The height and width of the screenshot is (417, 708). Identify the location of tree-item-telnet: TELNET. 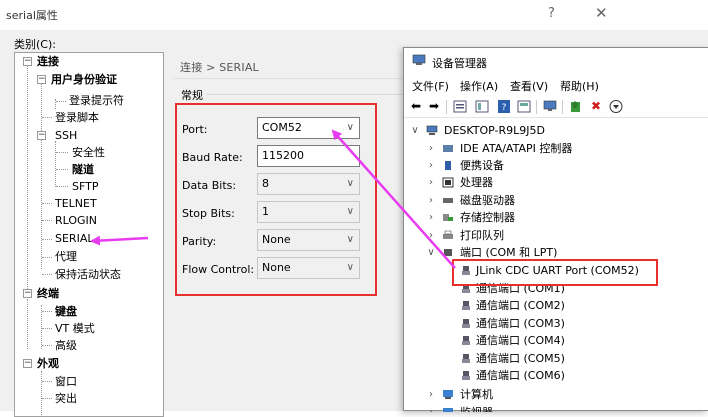
(76, 203).